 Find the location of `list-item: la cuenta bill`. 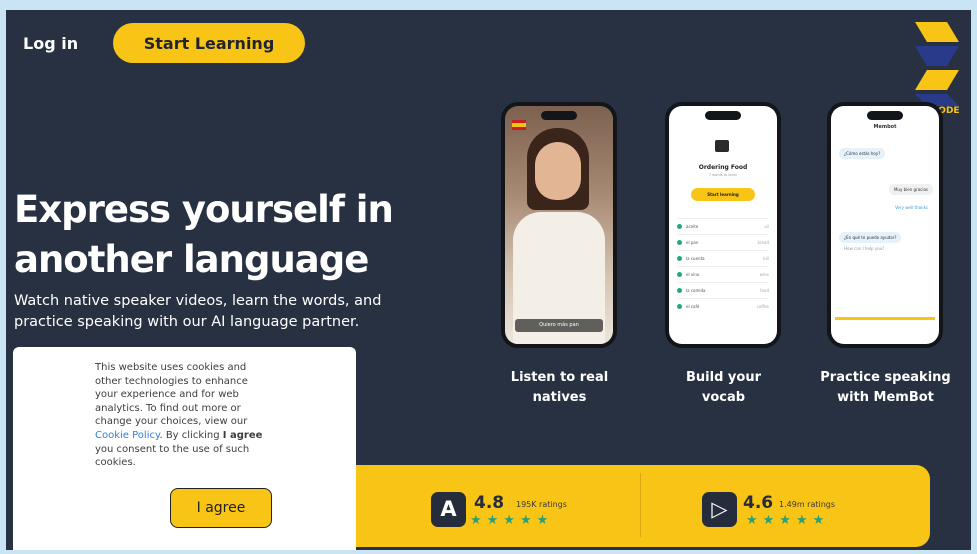

list-item: la cuenta bill is located at coordinates (723, 258).